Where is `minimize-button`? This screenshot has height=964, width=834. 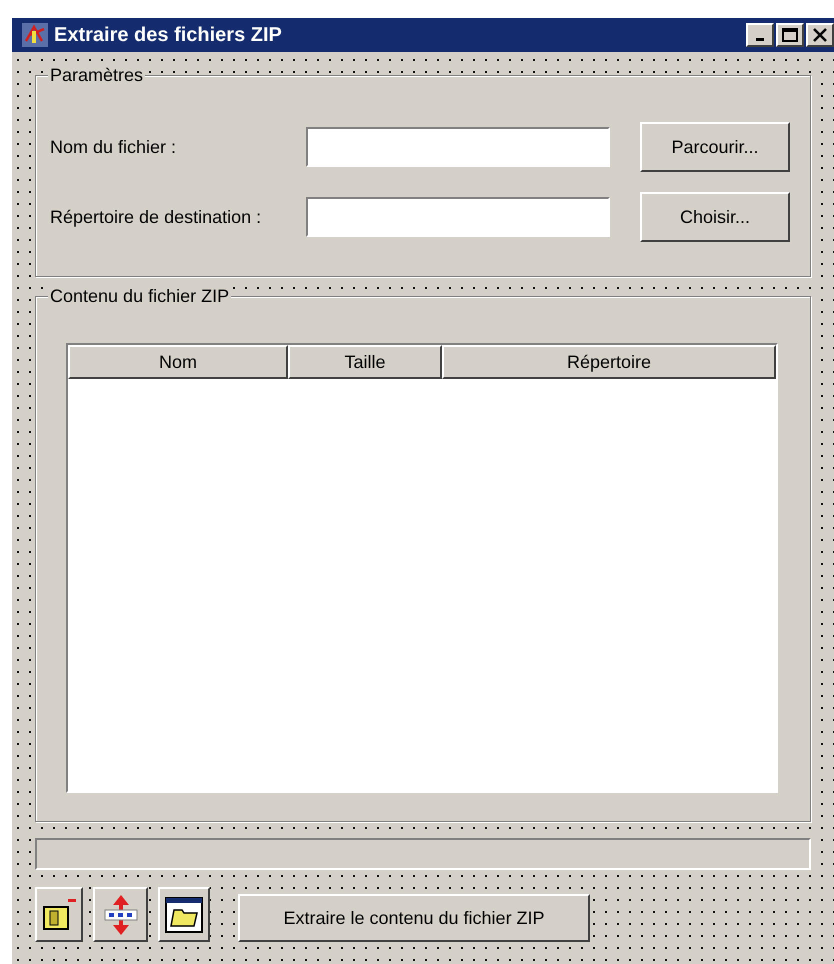 minimize-button is located at coordinates (760, 35).